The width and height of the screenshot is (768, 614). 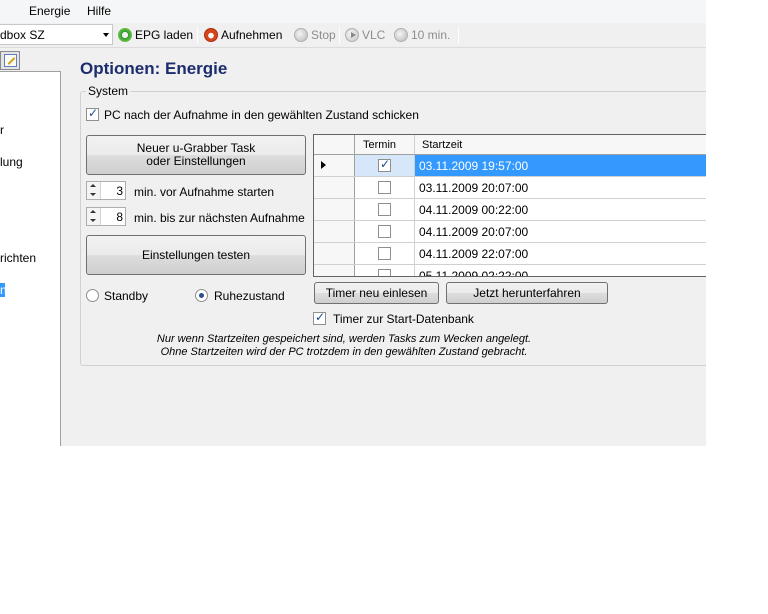 I want to click on epg-load-button: EPG laden, so click(x=155, y=35).